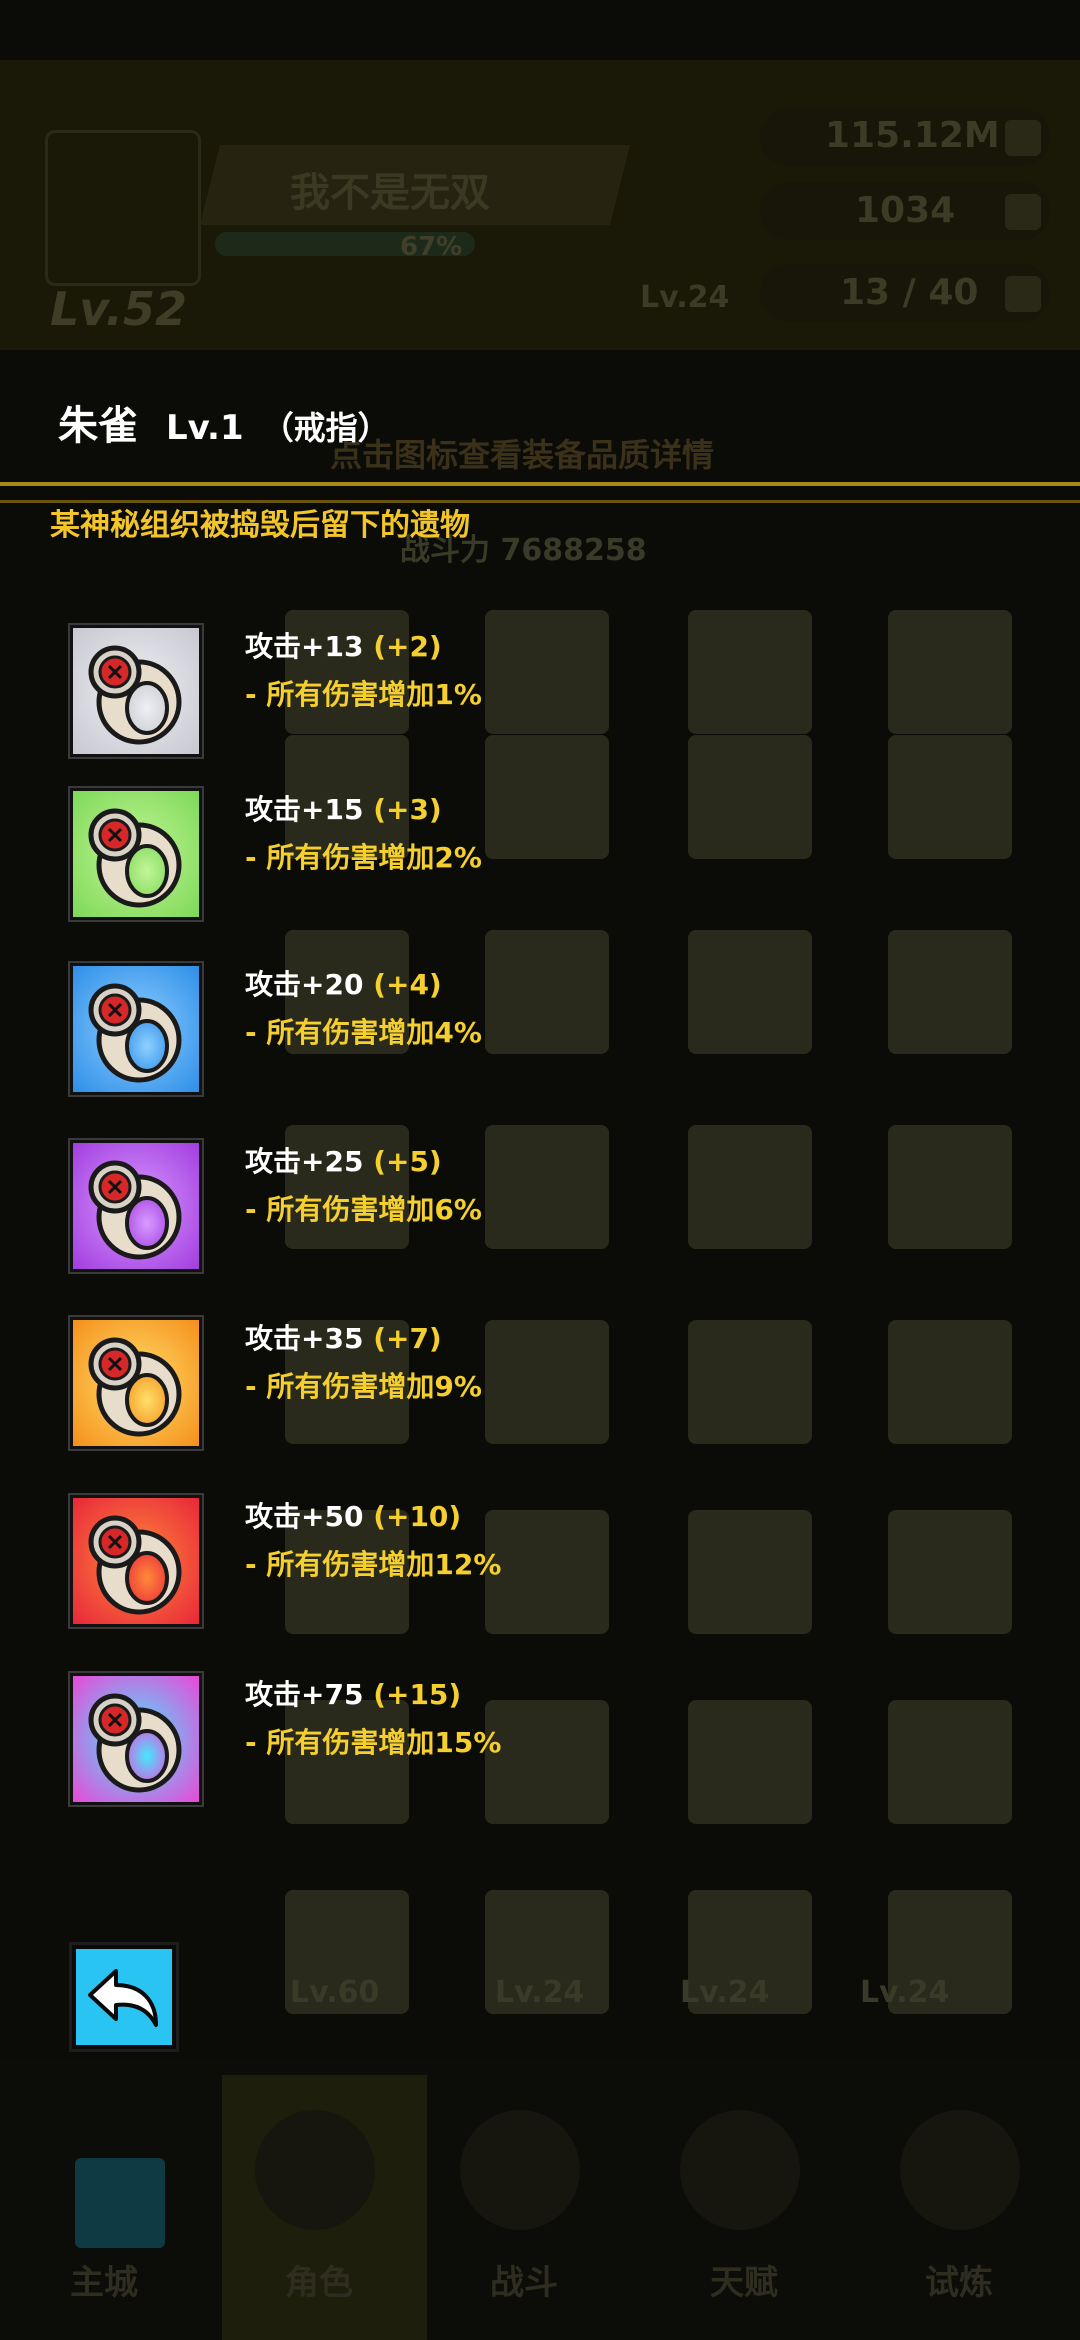  Describe the element at coordinates (363, 1386) in the screenshot. I see `tier-effect: - 所有伤害增加9%` at that location.